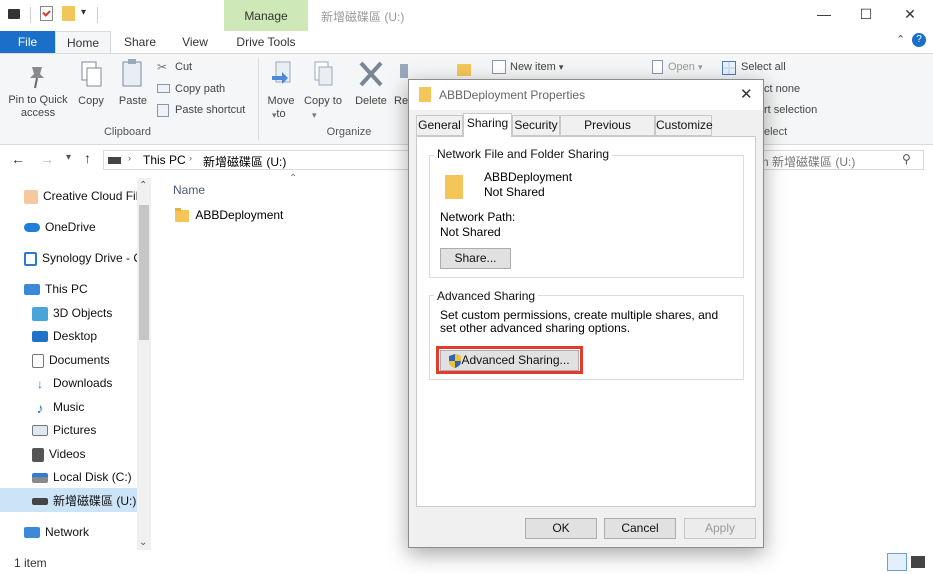  I want to click on sidebar-item-label: Local Disk (C:), so click(92, 477).